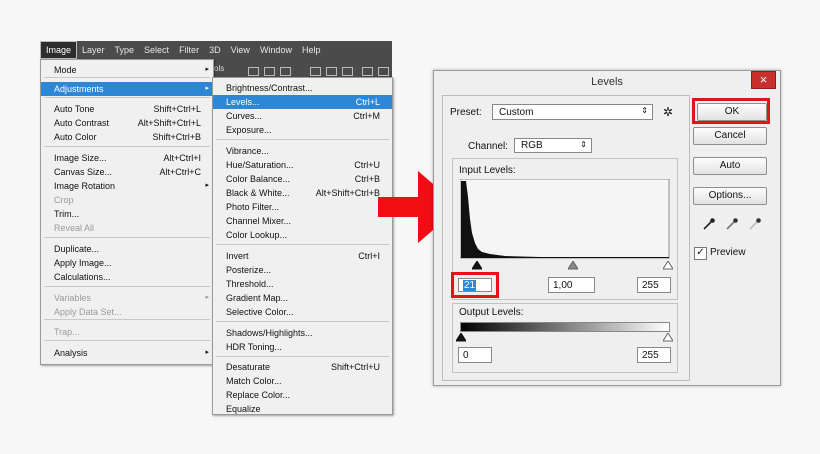  Describe the element at coordinates (127, 228) in the screenshot. I see `image-menu-item-reveal-all: Reveal All` at that location.